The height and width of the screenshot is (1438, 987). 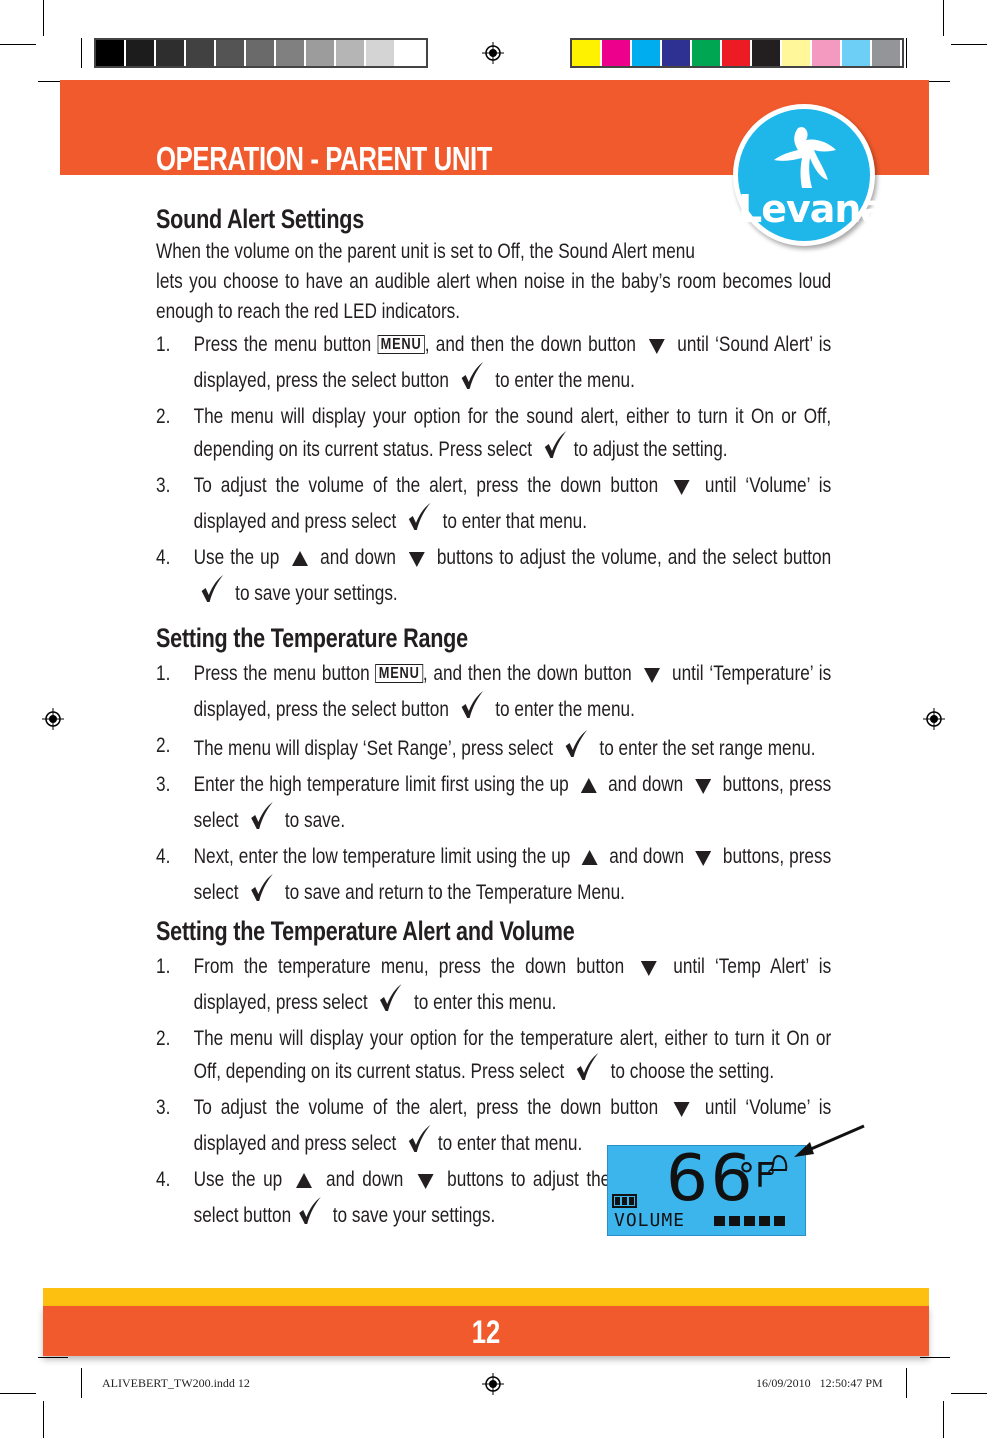 I want to click on lcd-volume-level, so click(x=749, y=1221).